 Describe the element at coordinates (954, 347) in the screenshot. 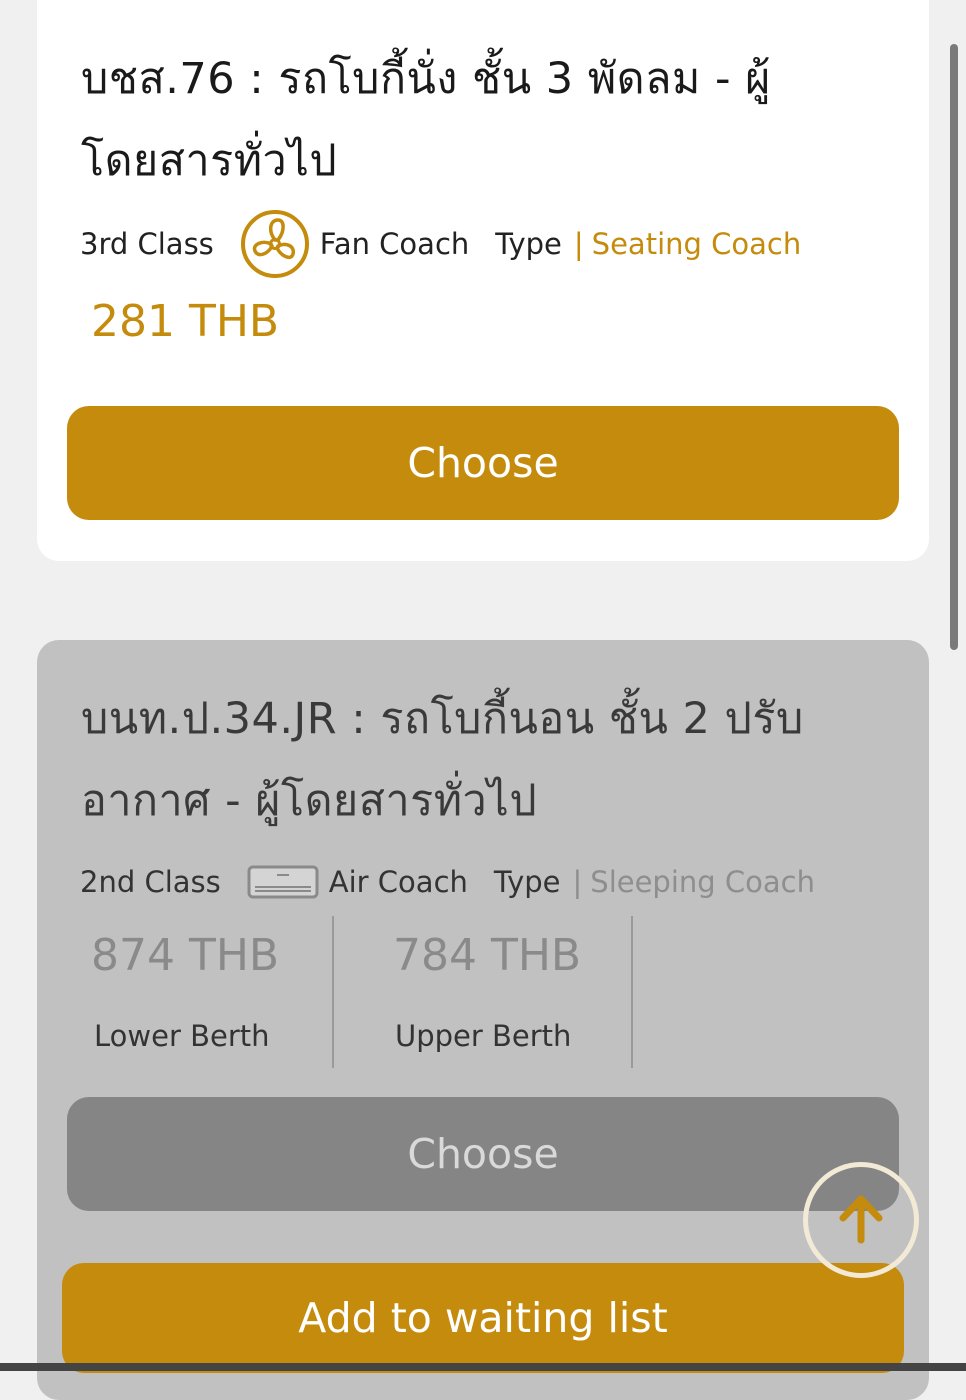

I see `scrollbar` at that location.